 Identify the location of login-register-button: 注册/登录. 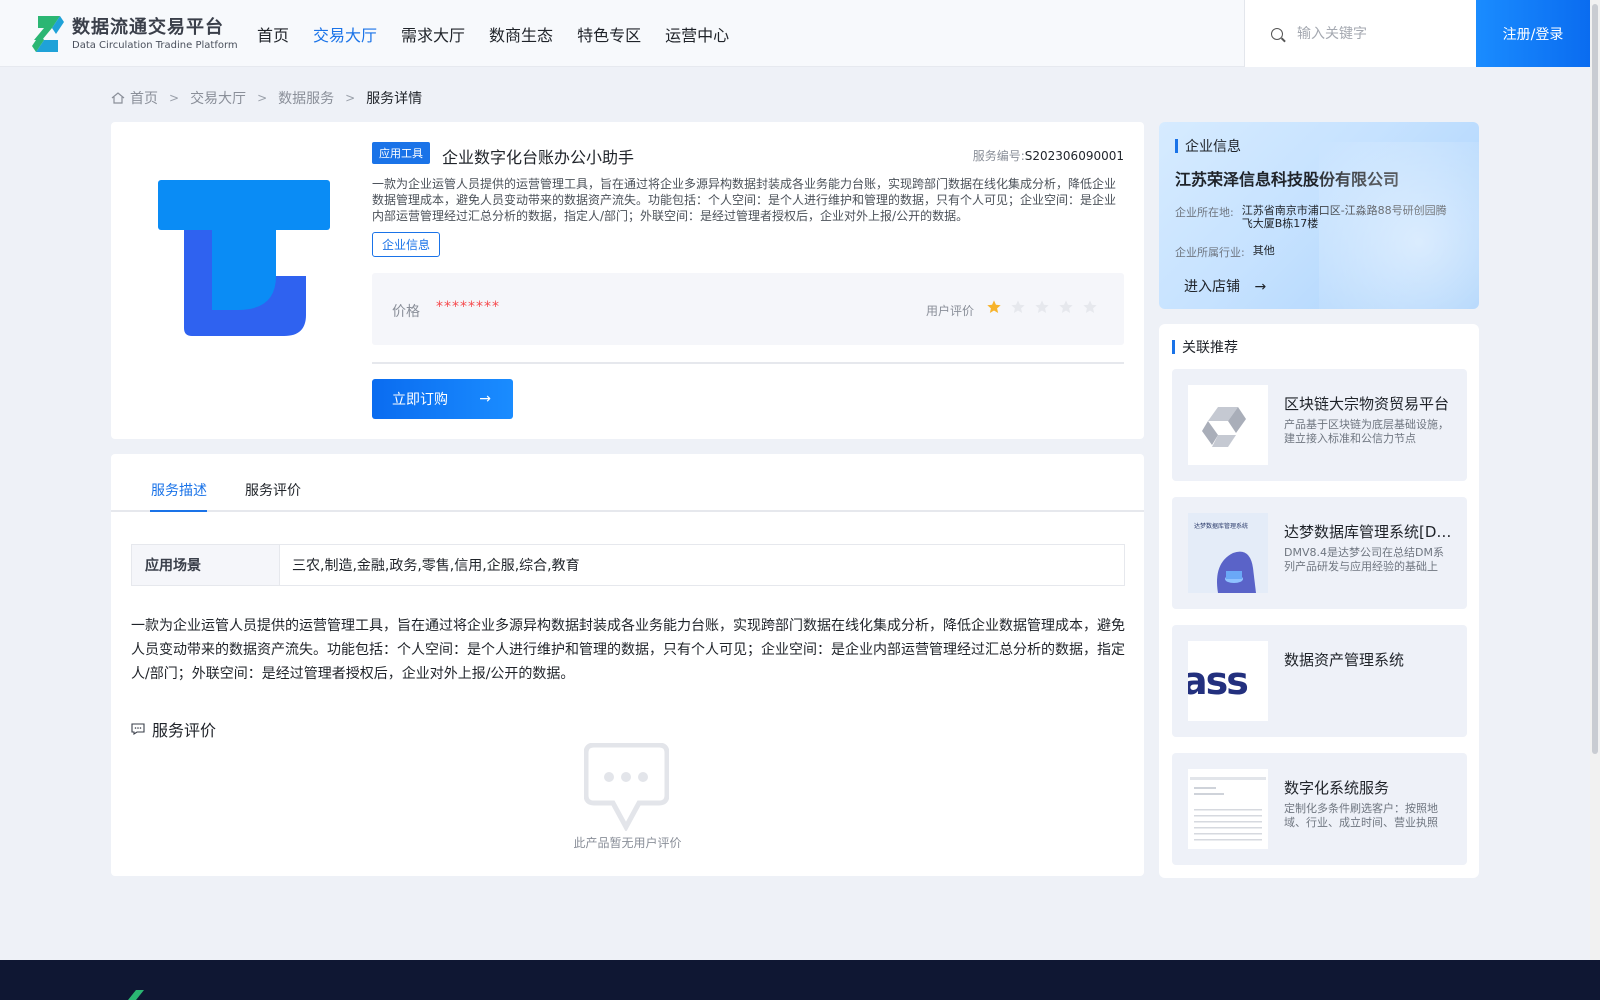
(1533, 33).